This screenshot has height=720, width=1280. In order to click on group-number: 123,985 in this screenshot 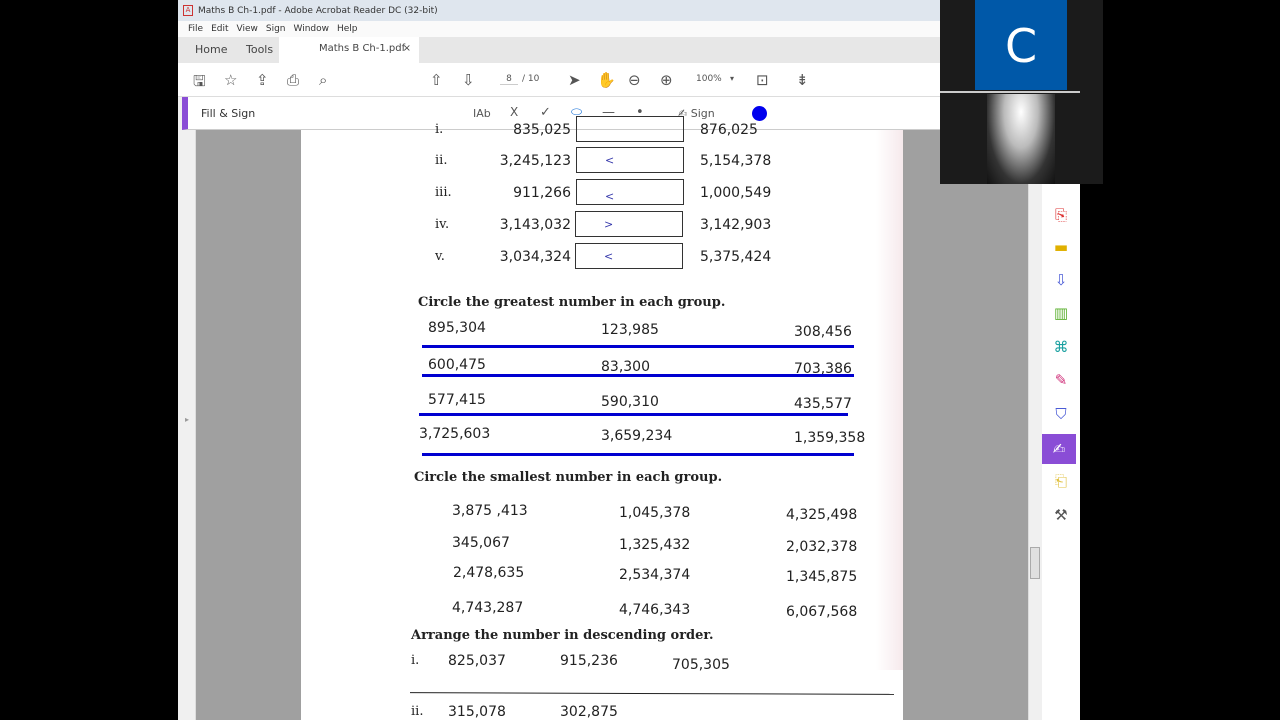, I will do `click(630, 330)`.